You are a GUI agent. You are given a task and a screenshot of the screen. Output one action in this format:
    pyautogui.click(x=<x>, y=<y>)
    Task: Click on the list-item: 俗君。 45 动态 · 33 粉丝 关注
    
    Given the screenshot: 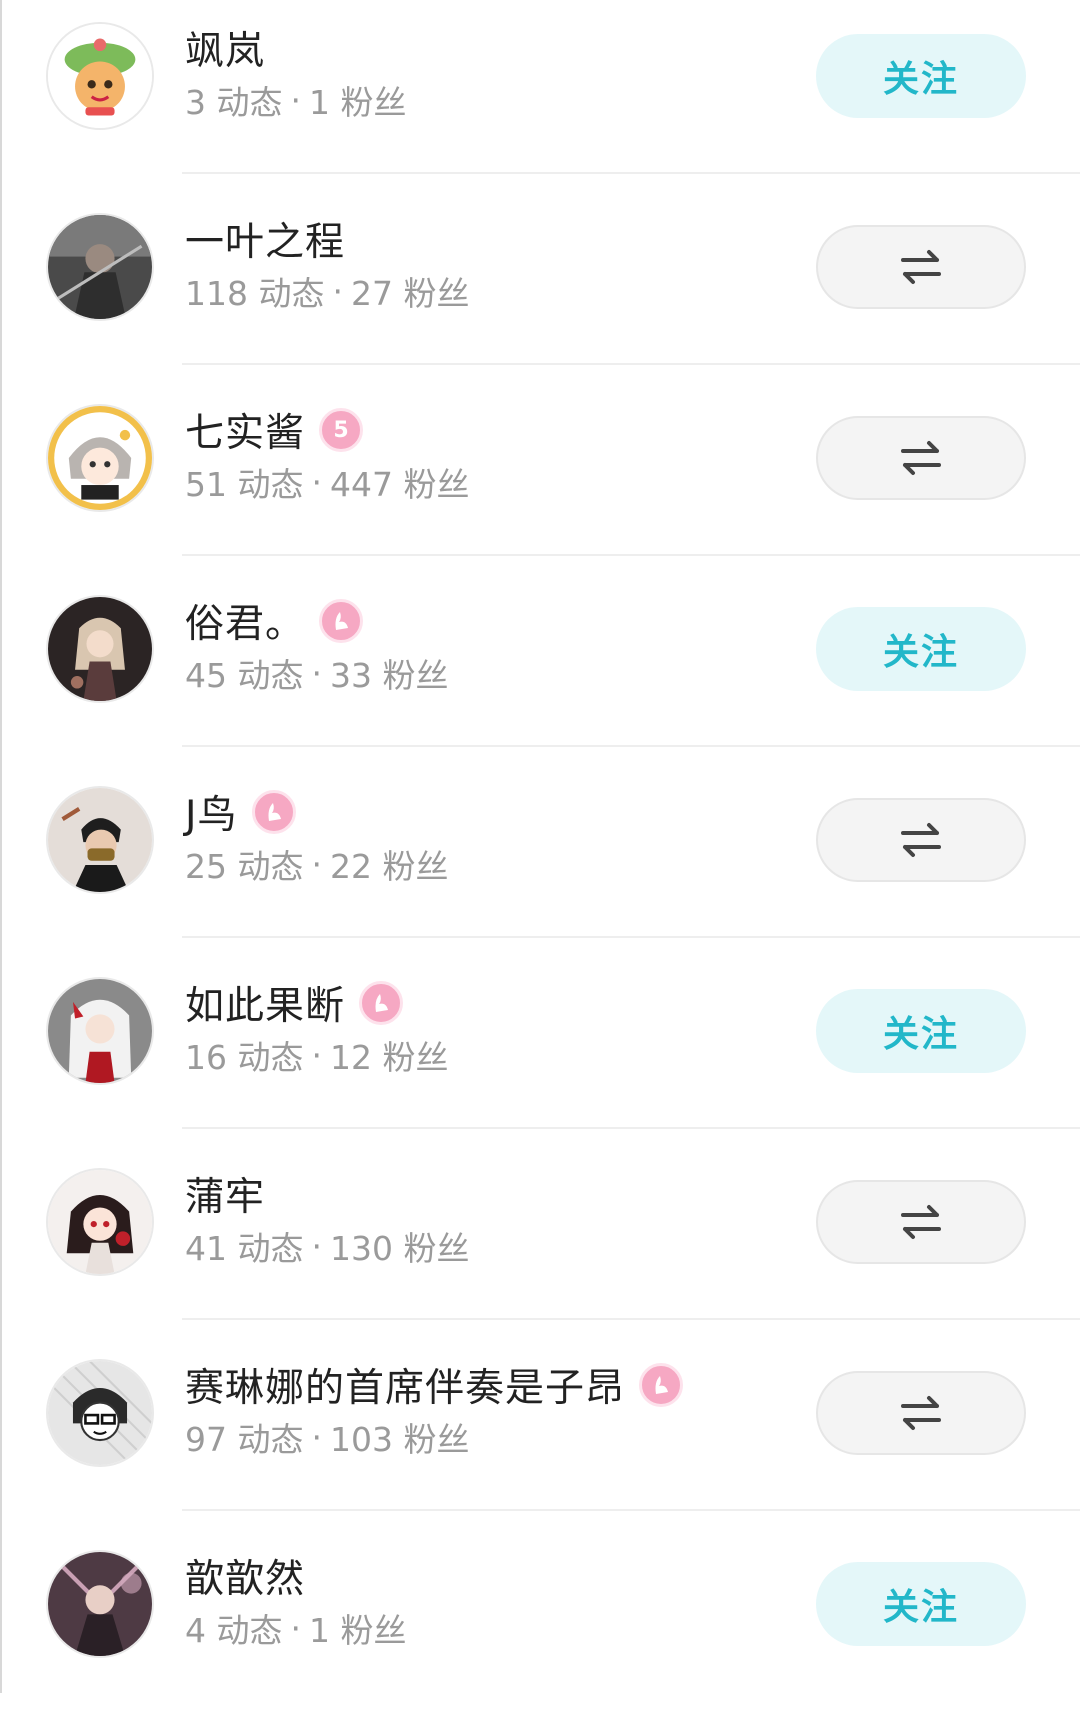 What is the action you would take?
    pyautogui.click(x=540, y=668)
    